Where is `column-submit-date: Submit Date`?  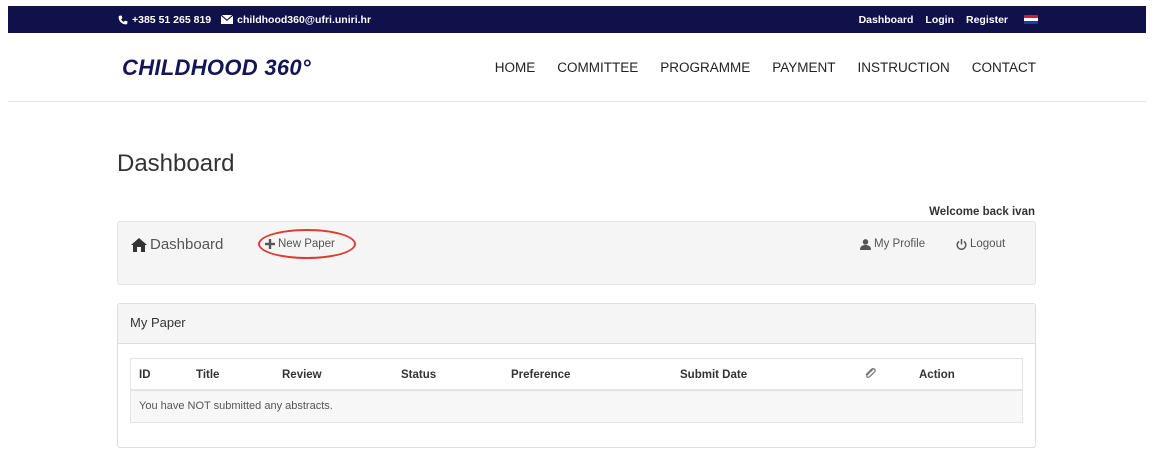
column-submit-date: Submit Date is located at coordinates (714, 375).